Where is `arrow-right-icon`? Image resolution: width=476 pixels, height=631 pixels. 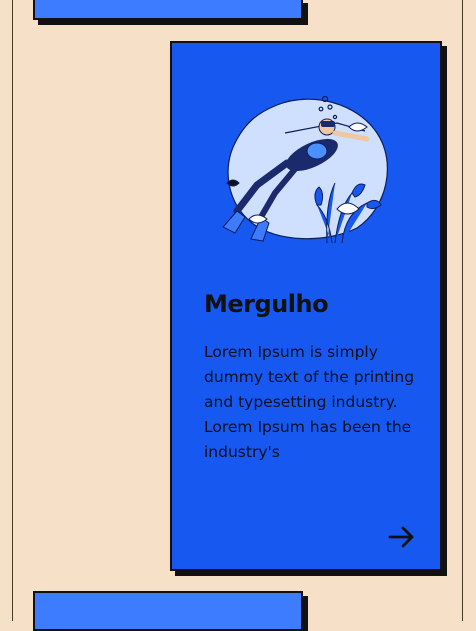
arrow-right-icon is located at coordinates (401, 537).